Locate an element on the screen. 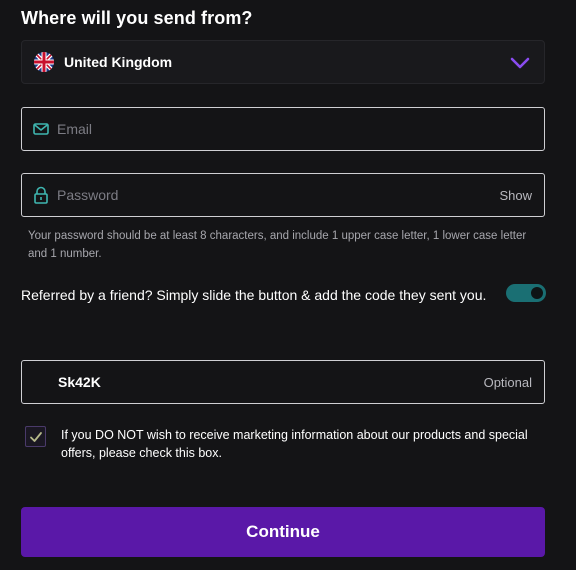 This screenshot has width=576, height=570. referral-toggle is located at coordinates (526, 293).